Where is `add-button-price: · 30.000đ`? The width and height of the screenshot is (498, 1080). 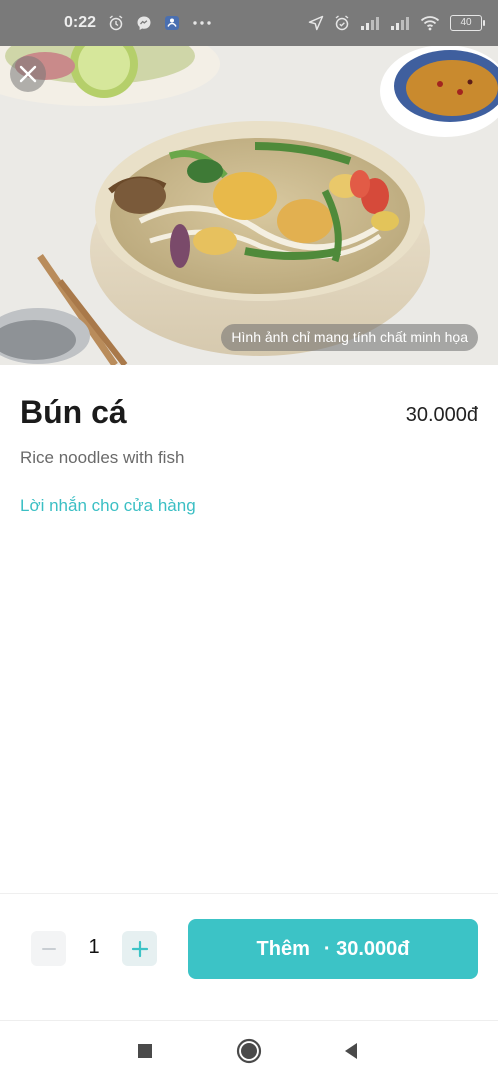 add-button-price: · 30.000đ is located at coordinates (366, 948).